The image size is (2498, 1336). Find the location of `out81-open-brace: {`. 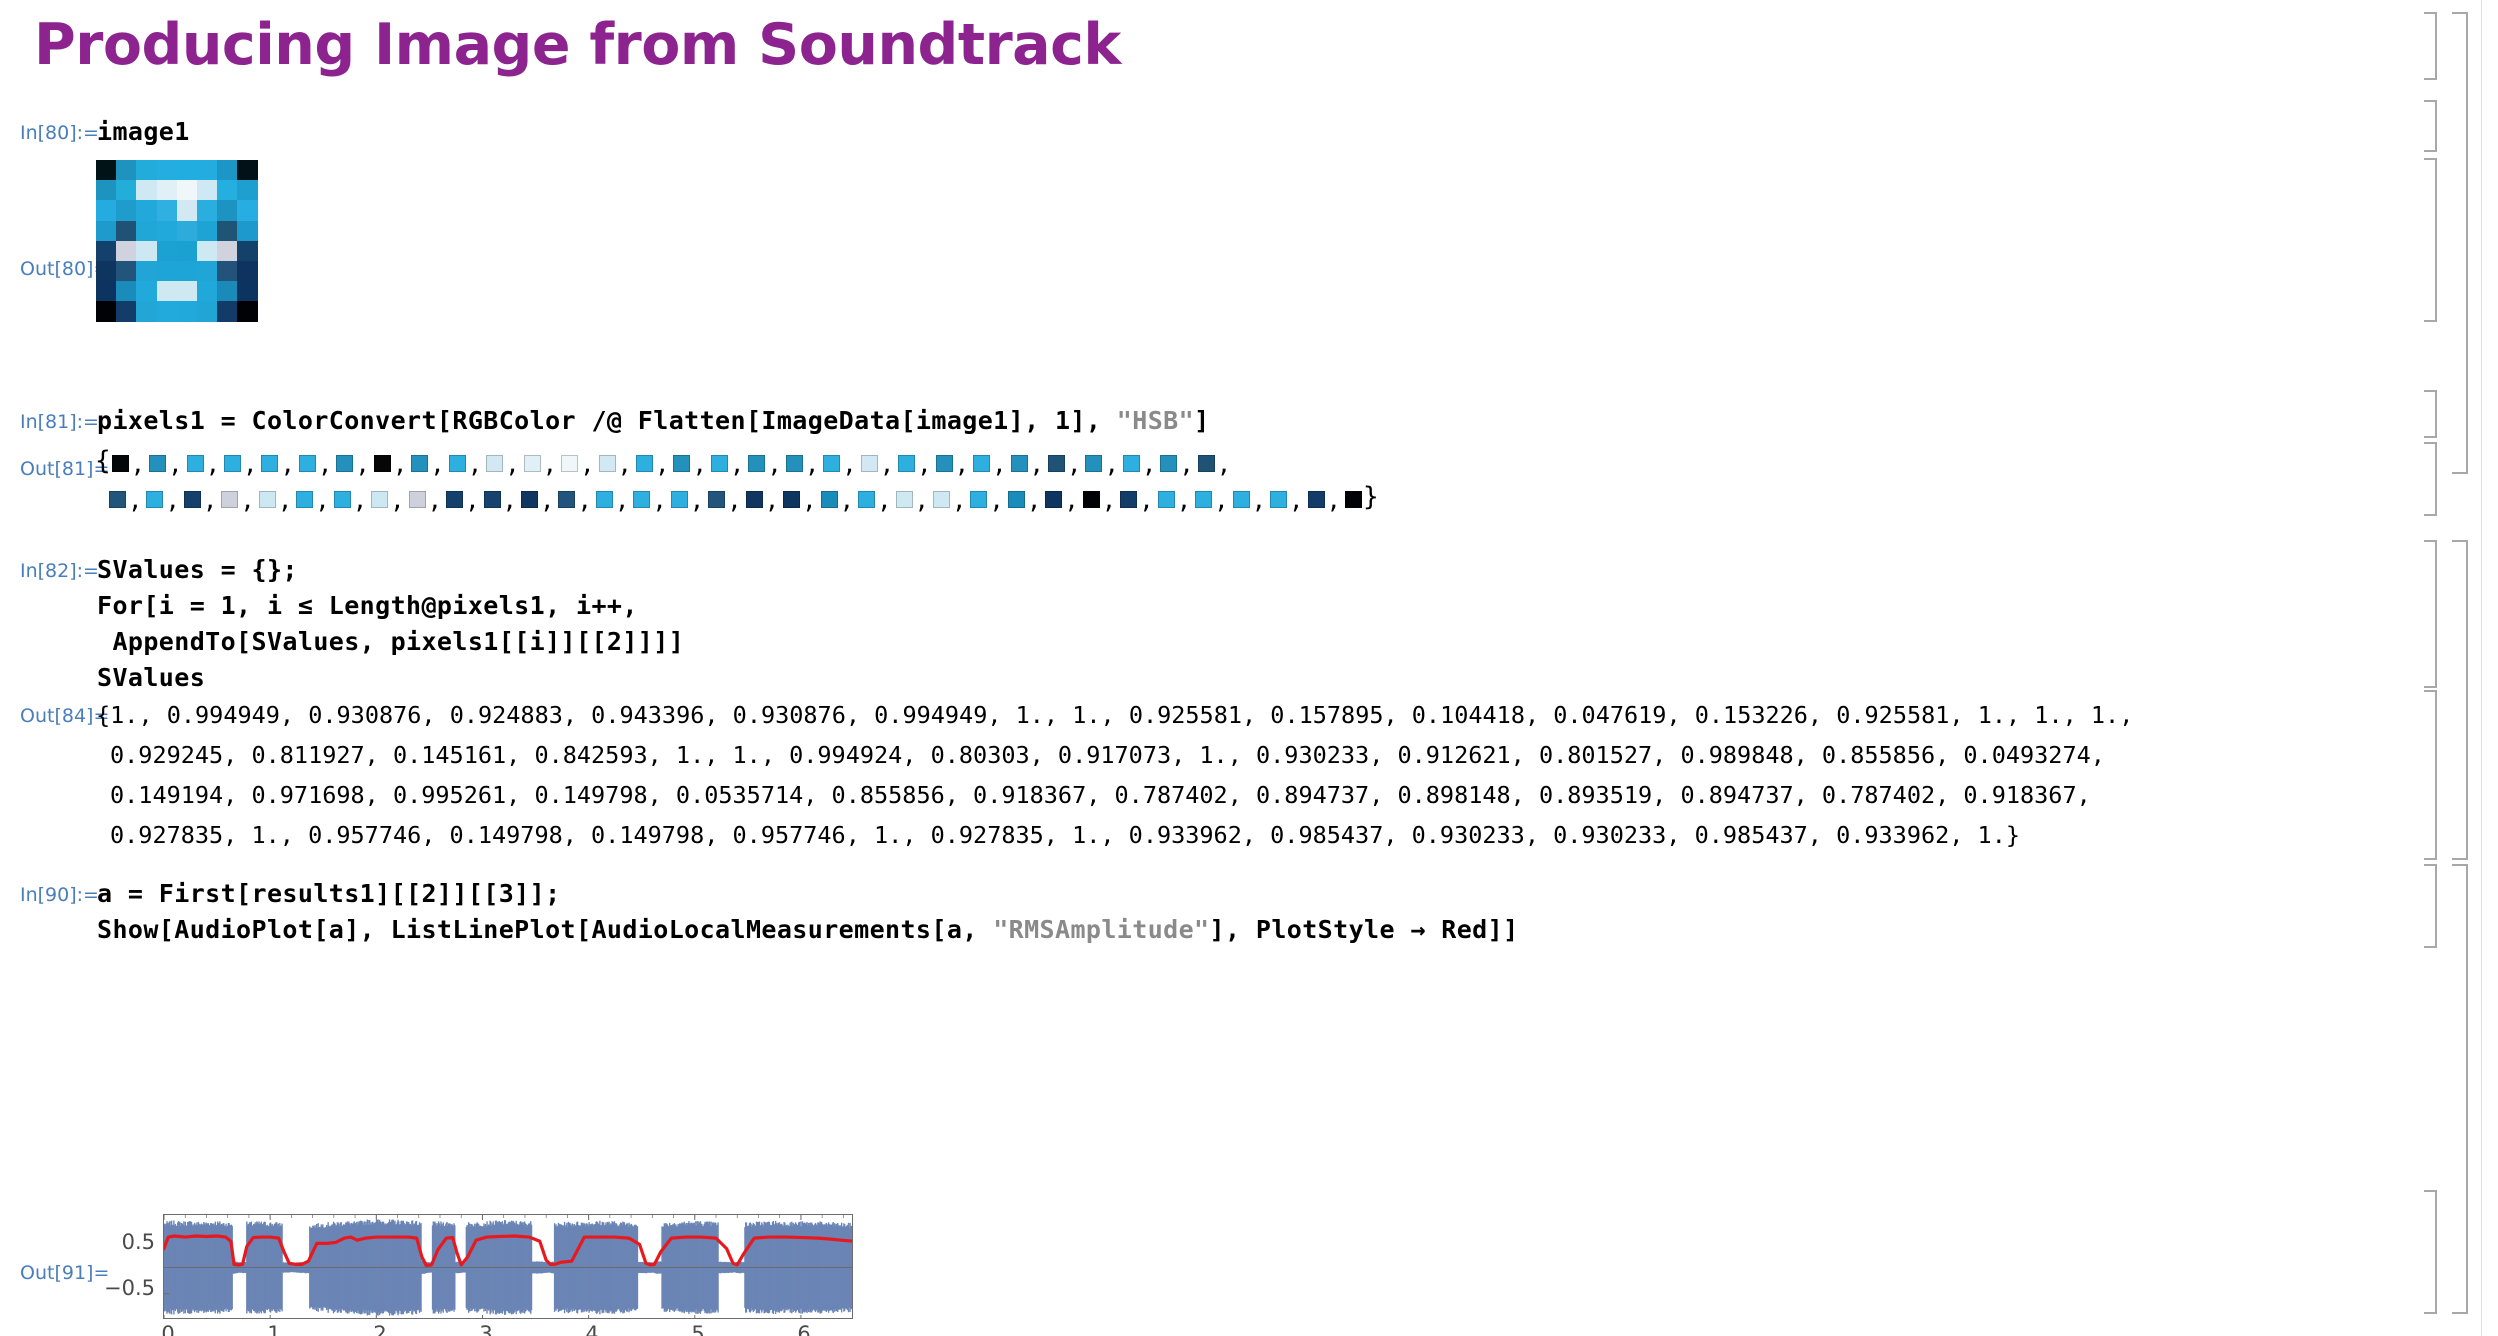

out81-open-brace: { is located at coordinates (103, 461).